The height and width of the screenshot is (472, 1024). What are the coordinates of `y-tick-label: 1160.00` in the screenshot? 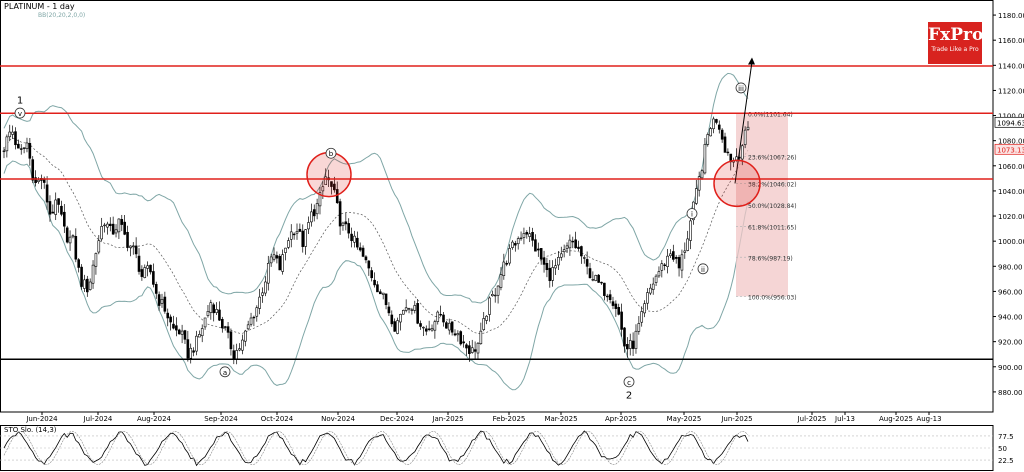 It's located at (1011, 41).